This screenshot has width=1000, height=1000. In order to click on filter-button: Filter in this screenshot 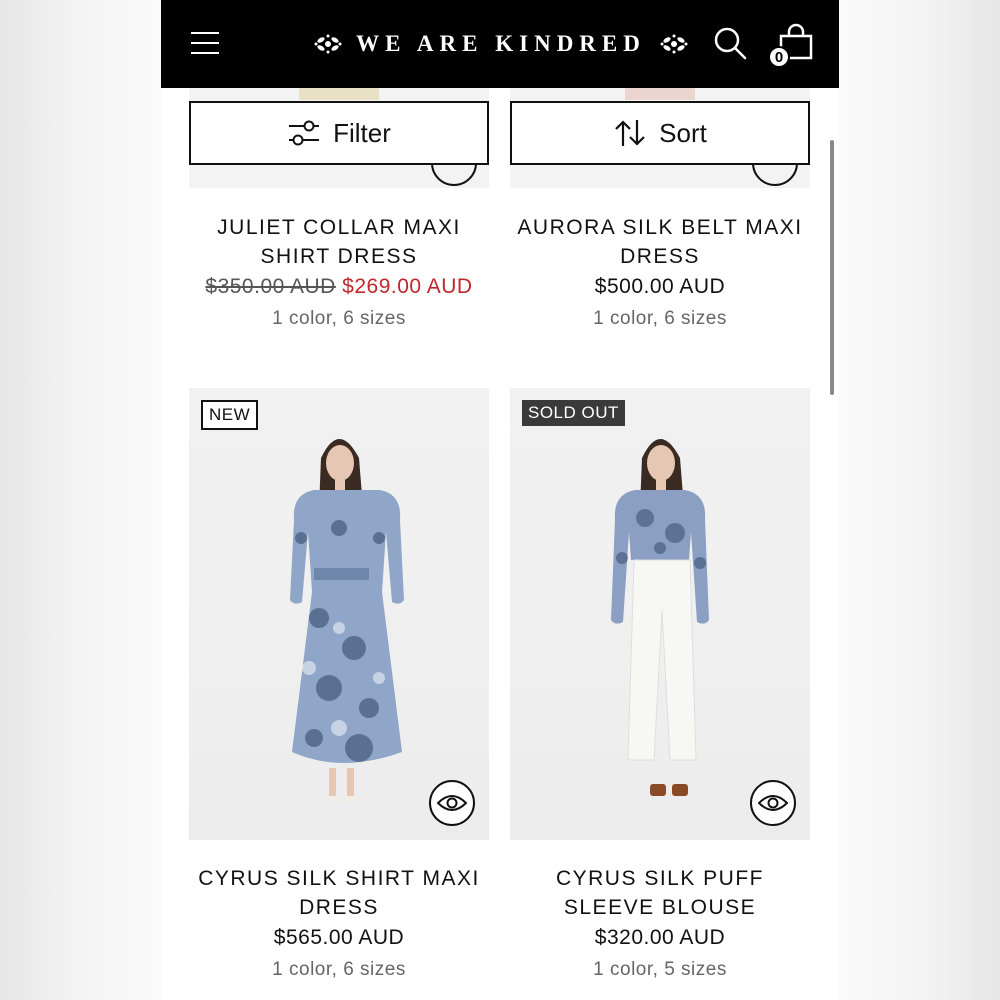, I will do `click(339, 133)`.